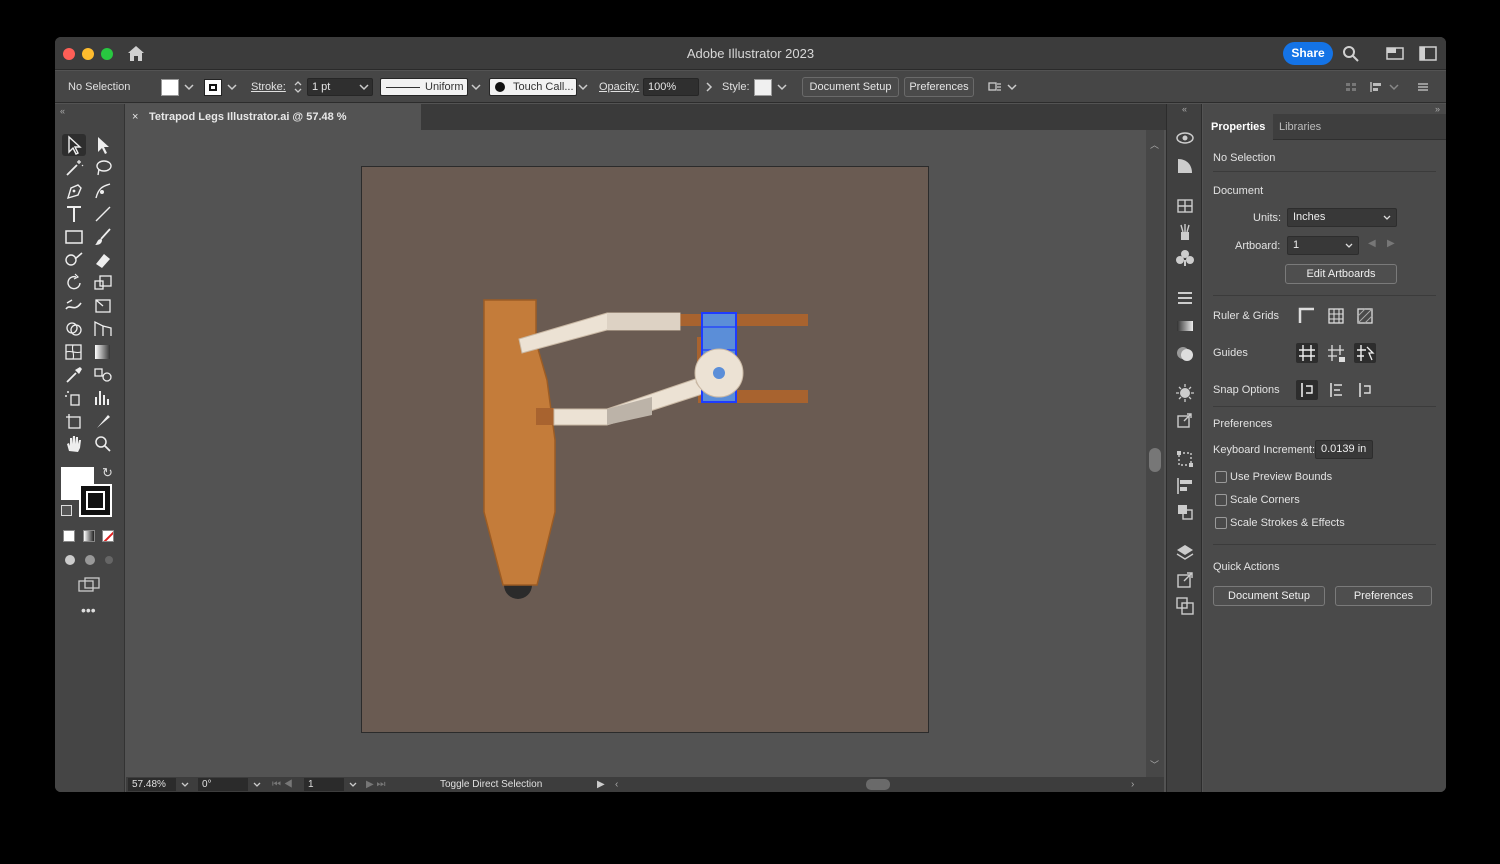 The width and height of the screenshot is (1500, 864). What do you see at coordinates (424, 87) in the screenshot?
I see `variable-width-profile: Uniform` at bounding box center [424, 87].